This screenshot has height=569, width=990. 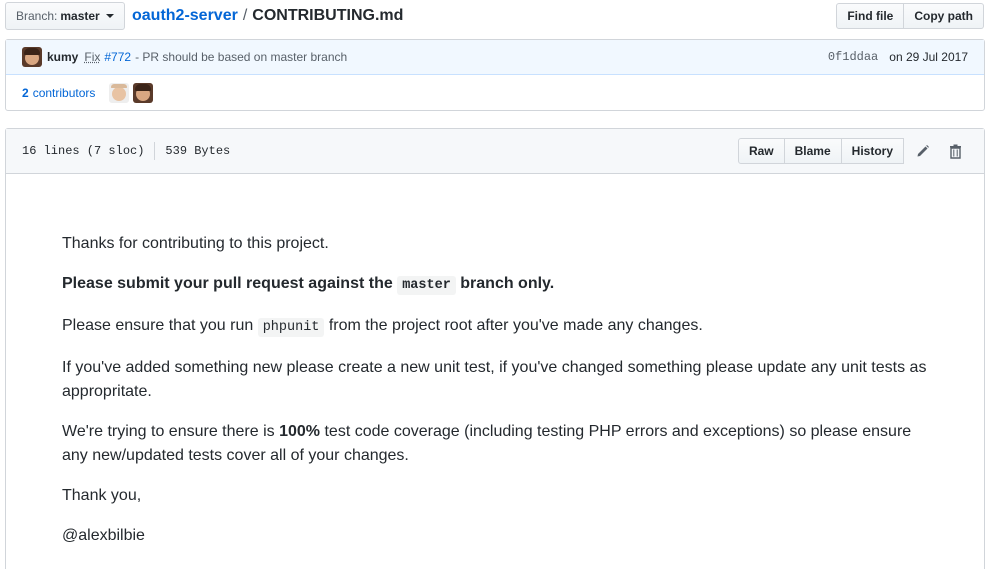 What do you see at coordinates (109, 16) in the screenshot?
I see `chevron-down-icon` at bounding box center [109, 16].